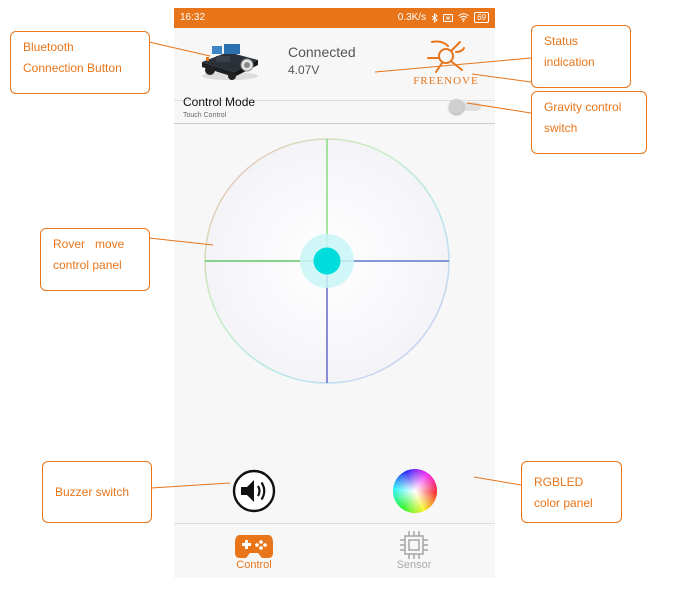 This screenshot has width=674, height=589. What do you see at coordinates (334, 18) in the screenshot?
I see `status-bar: 16:32 0.3K/s 69` at bounding box center [334, 18].